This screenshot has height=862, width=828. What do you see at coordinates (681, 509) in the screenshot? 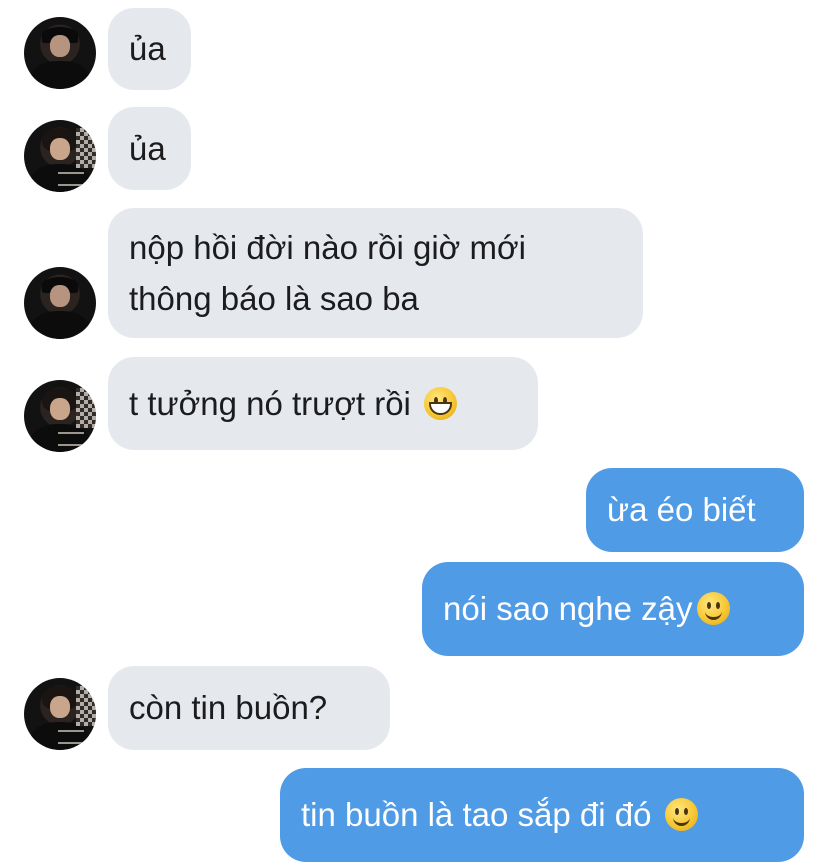
I see `message-text: ừa éo biết` at bounding box center [681, 509].